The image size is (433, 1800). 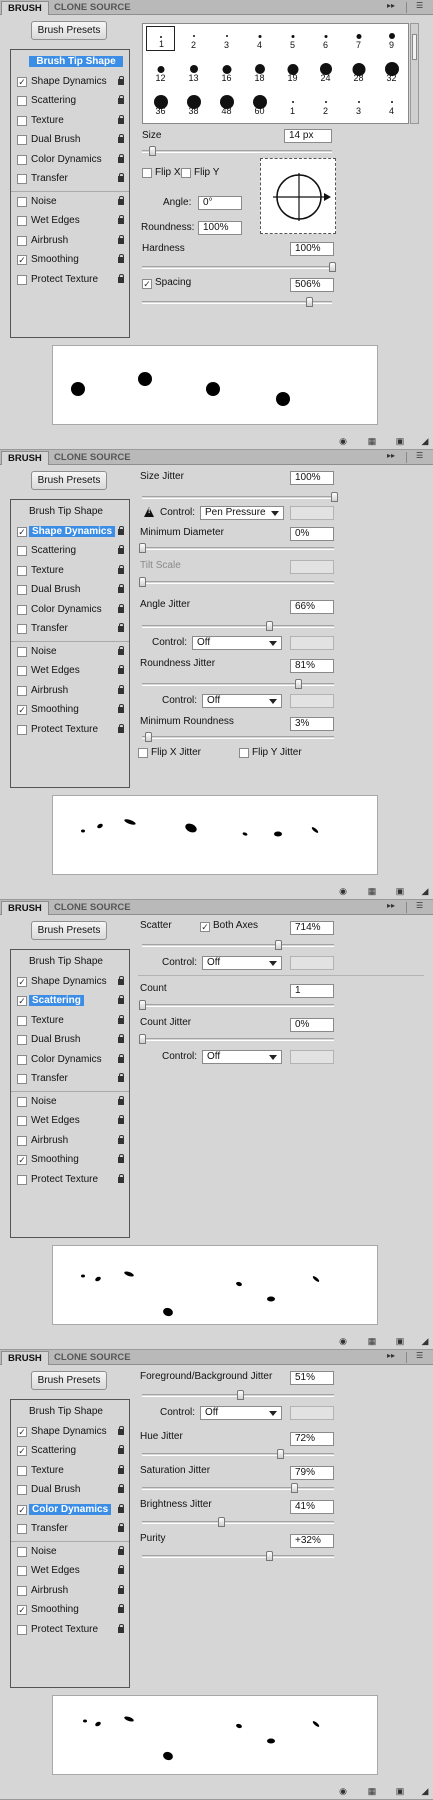 What do you see at coordinates (312, 1439) in the screenshot?
I see `hue-jitter-field: 72%` at bounding box center [312, 1439].